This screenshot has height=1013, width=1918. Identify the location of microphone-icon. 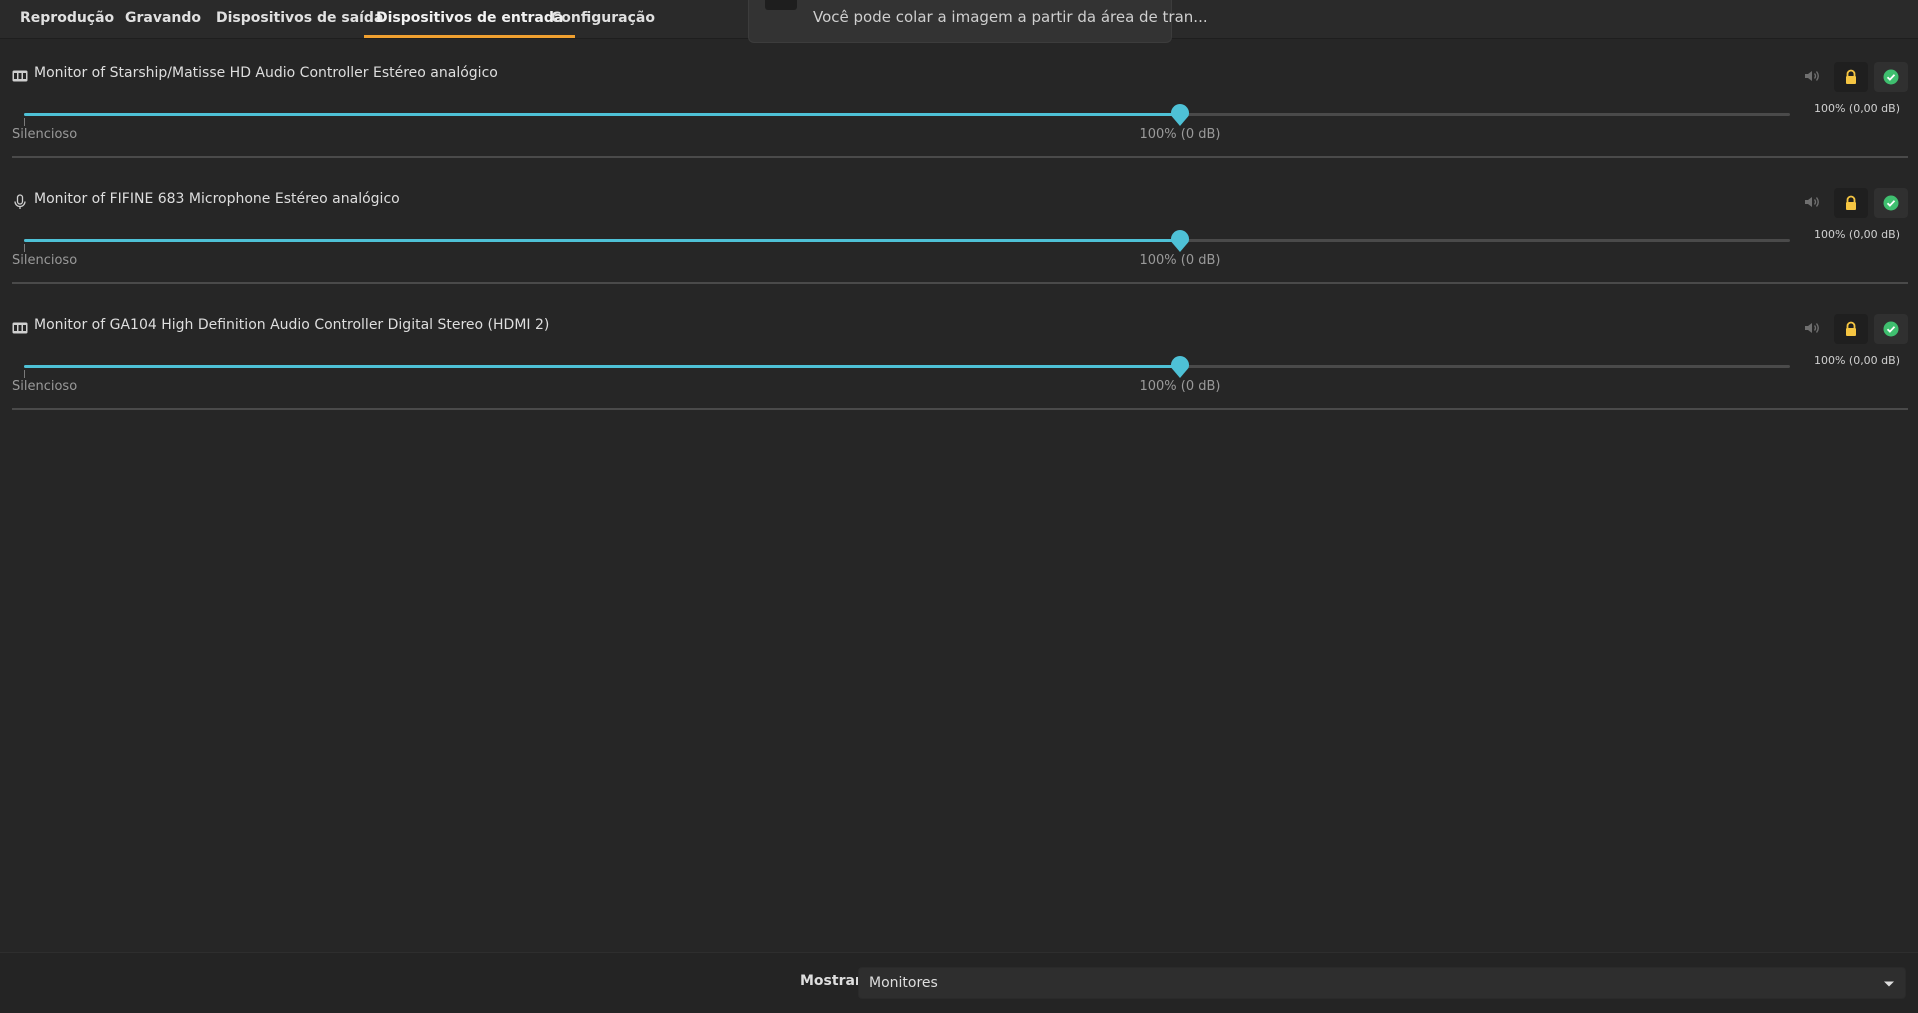
(20, 201).